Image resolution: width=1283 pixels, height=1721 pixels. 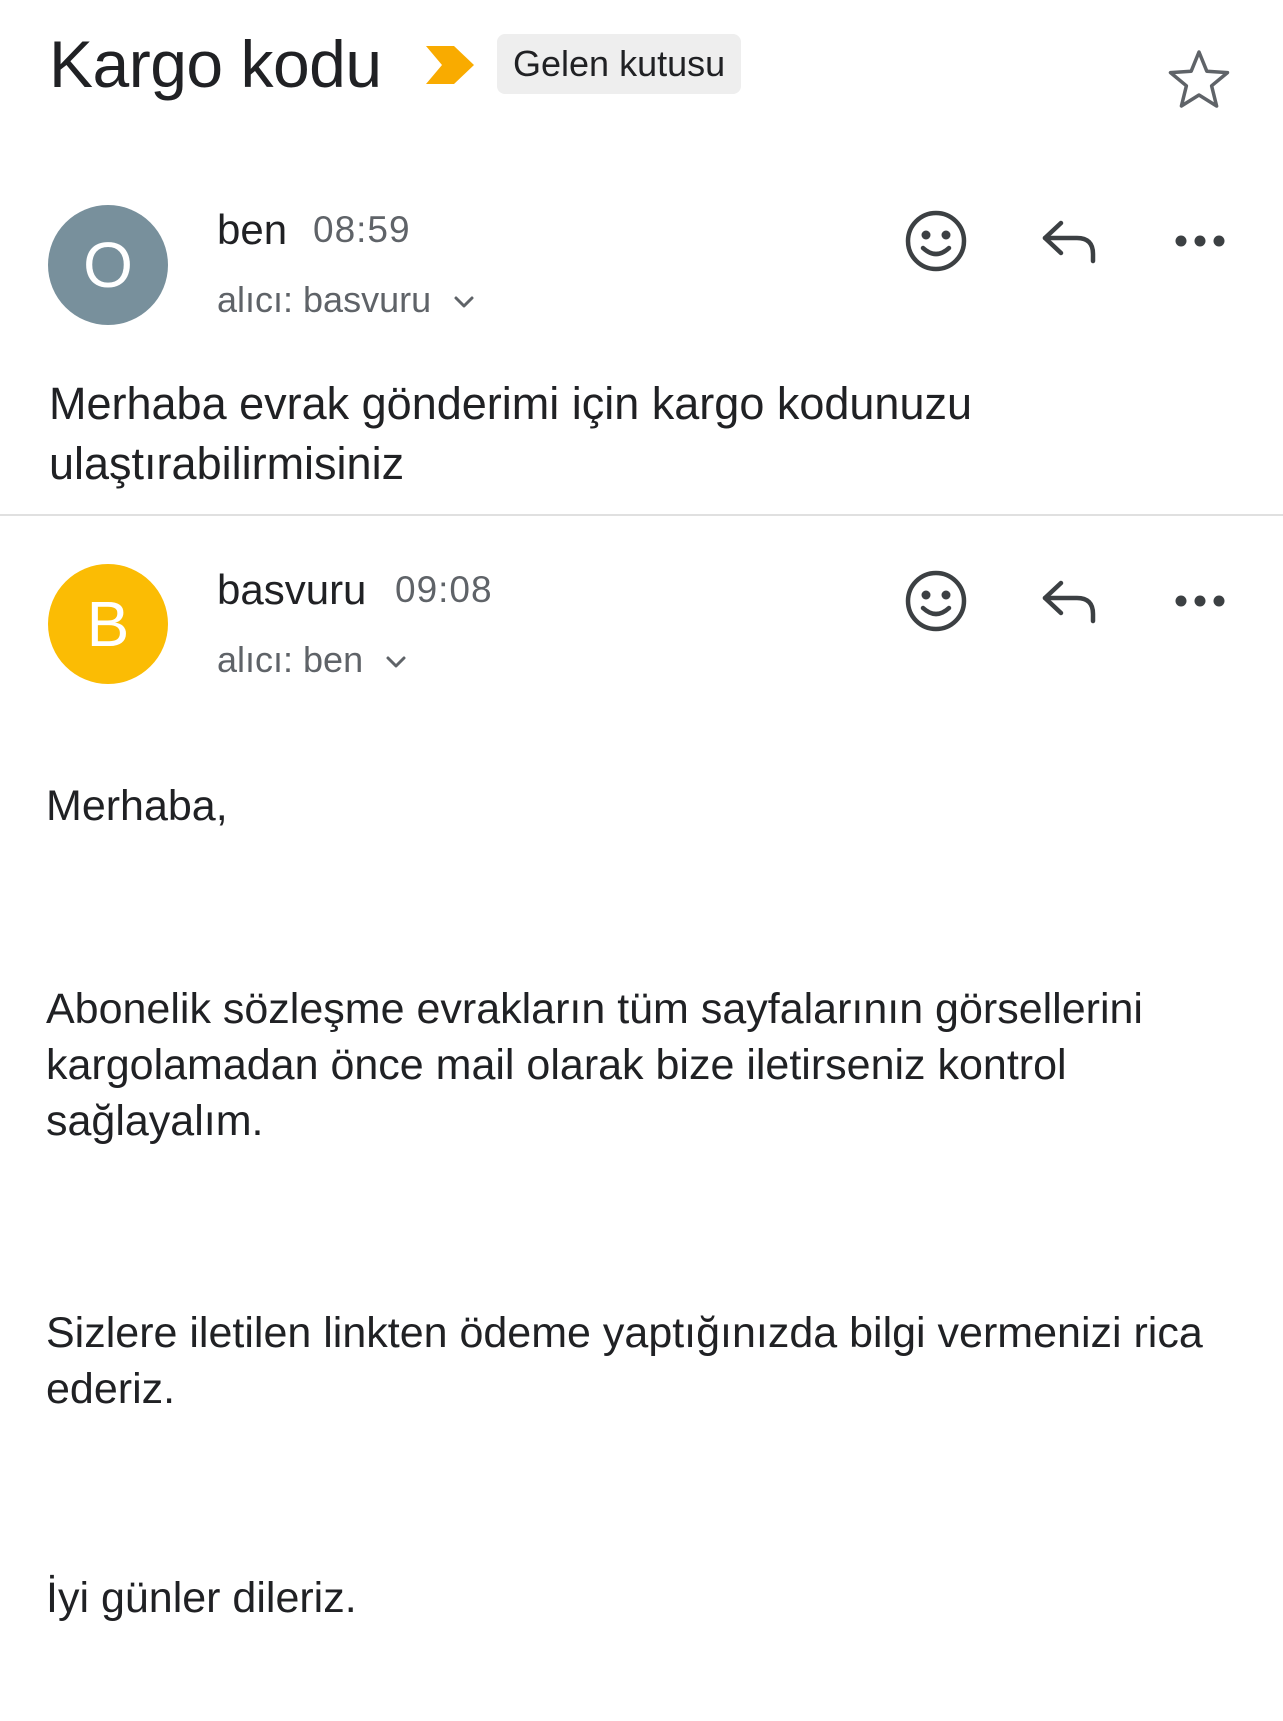 What do you see at coordinates (252, 229) in the screenshot?
I see `sender-name: ben` at bounding box center [252, 229].